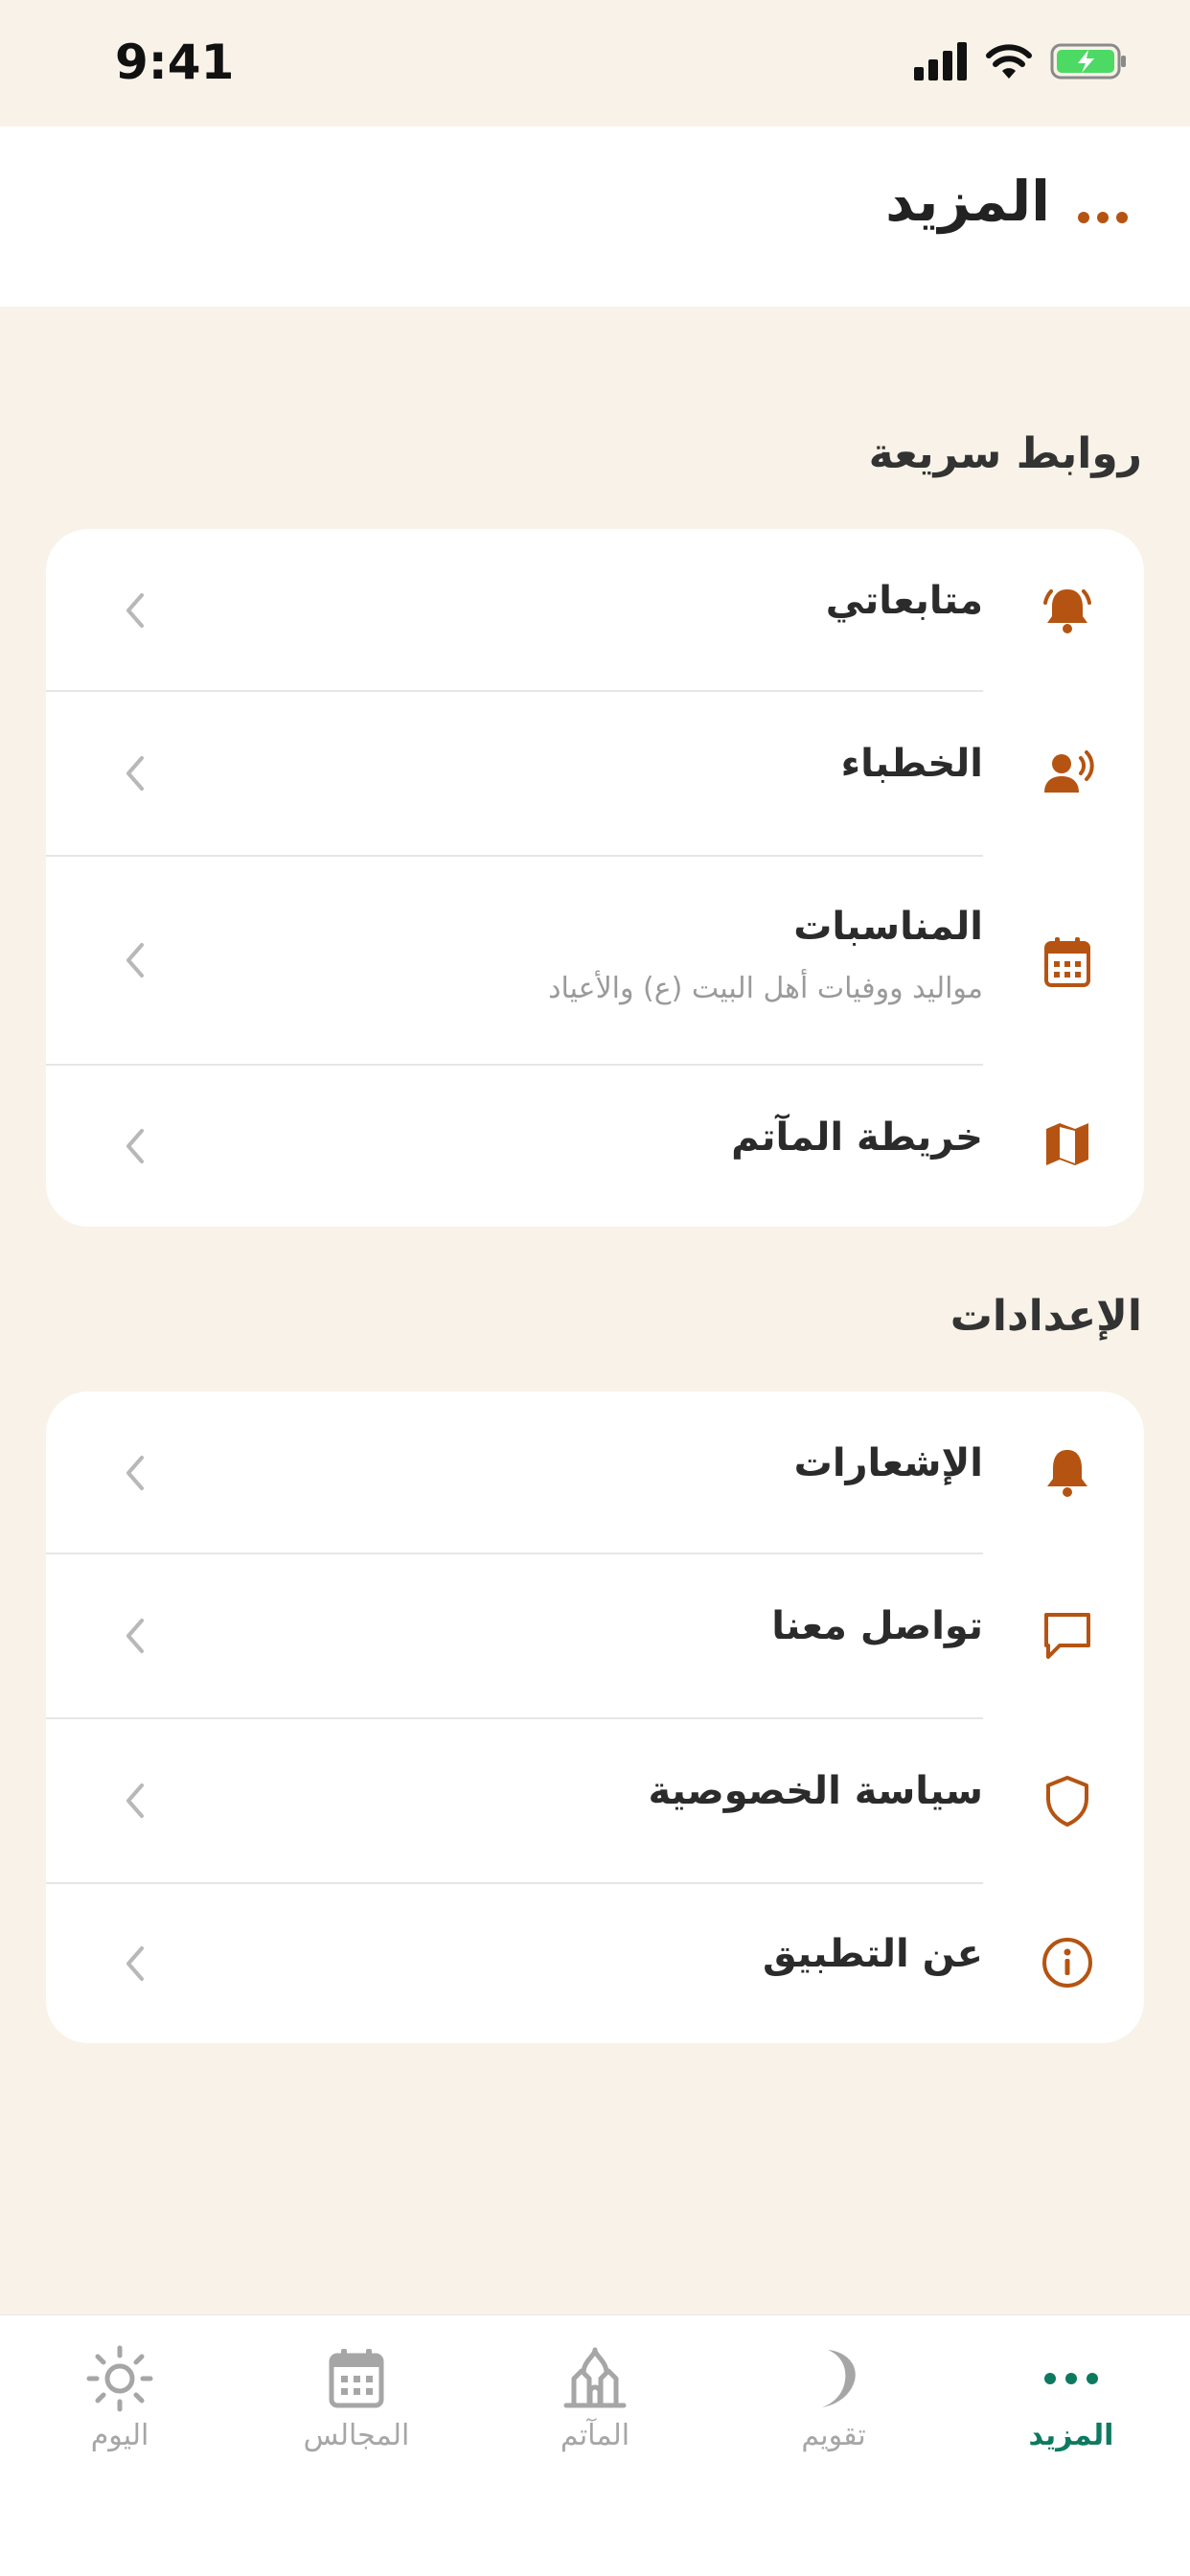 The width and height of the screenshot is (1190, 2576). Describe the element at coordinates (595, 1146) in the screenshot. I see `quick-link-map: خريطة المآتم` at that location.